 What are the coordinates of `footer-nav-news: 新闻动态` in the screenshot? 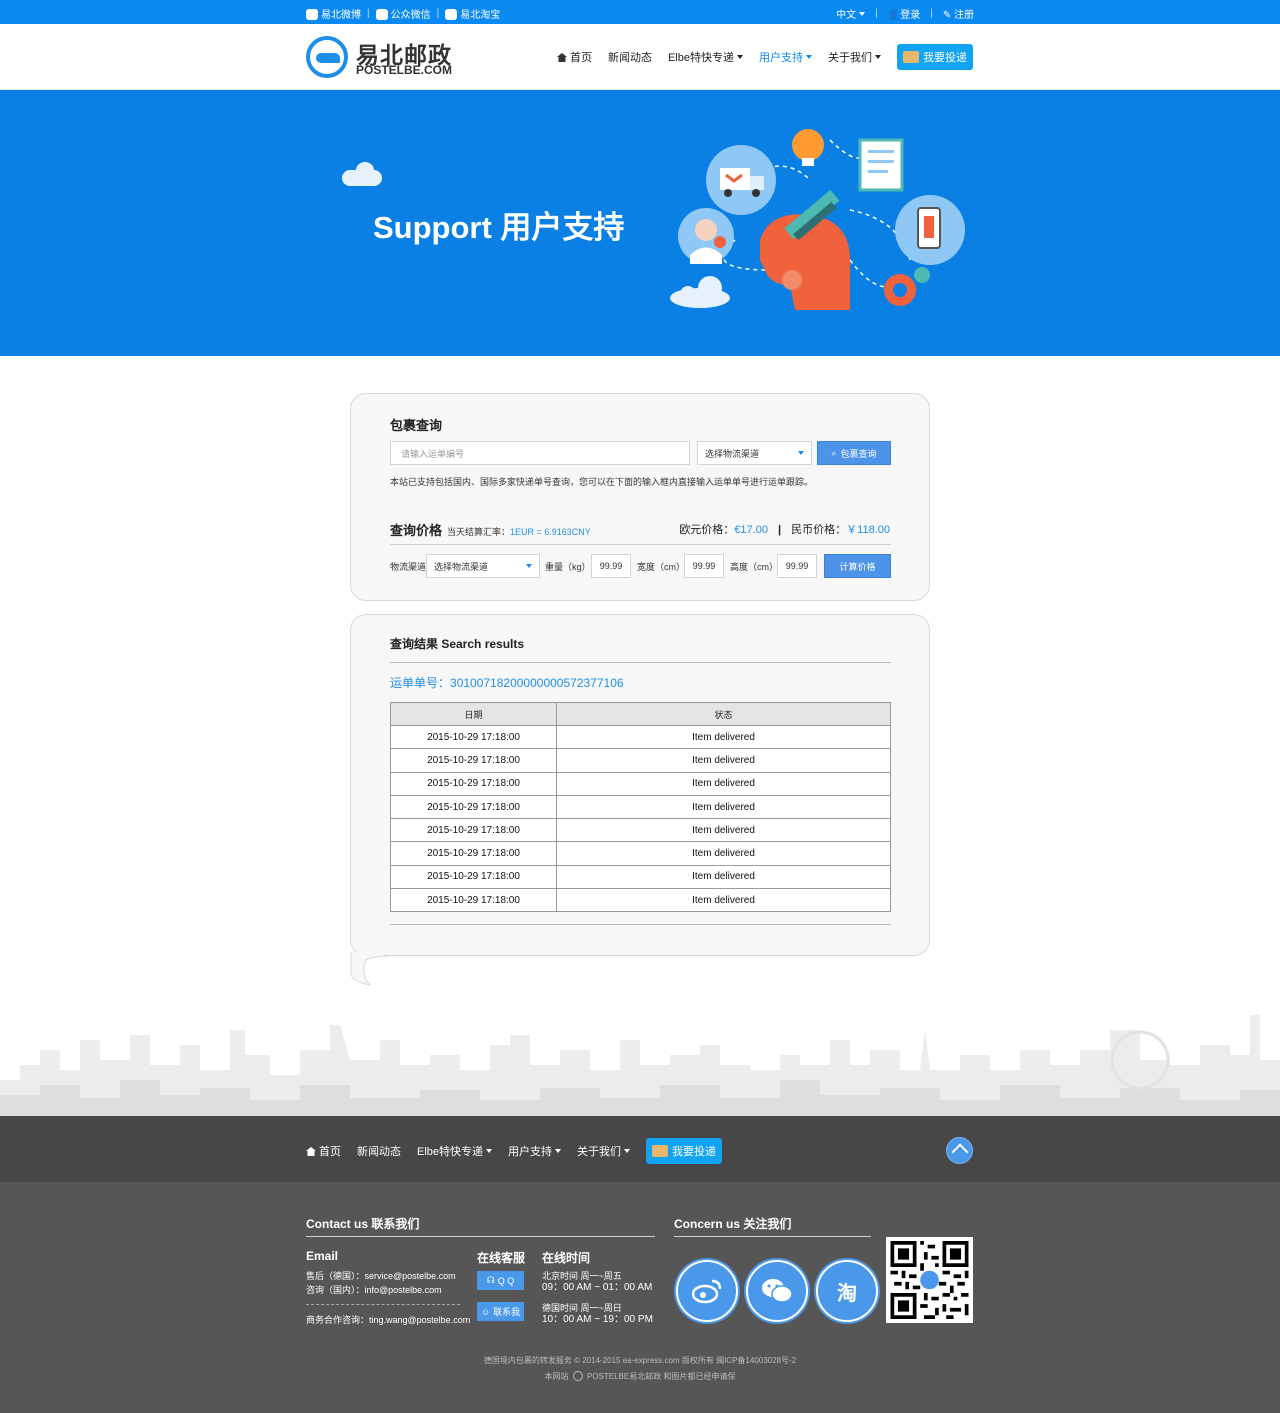 It's located at (379, 1151).